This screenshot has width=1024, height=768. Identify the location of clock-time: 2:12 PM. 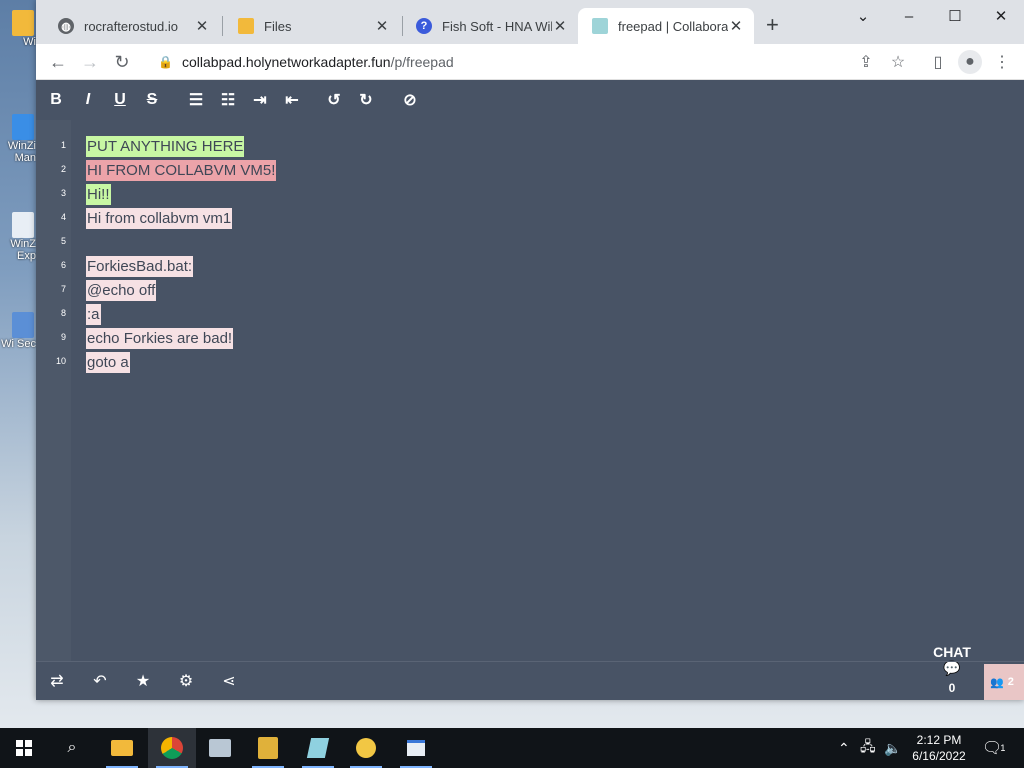
(939, 740).